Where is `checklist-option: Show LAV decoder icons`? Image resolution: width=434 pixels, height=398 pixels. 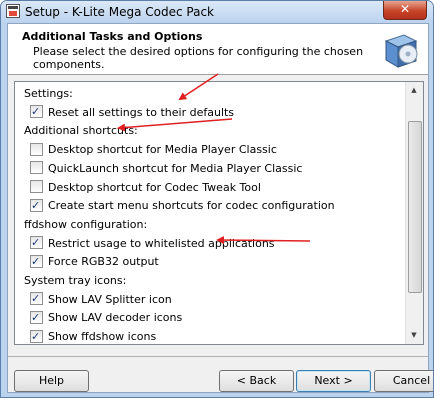 checklist-option: Show LAV decoder icons is located at coordinates (106, 318).